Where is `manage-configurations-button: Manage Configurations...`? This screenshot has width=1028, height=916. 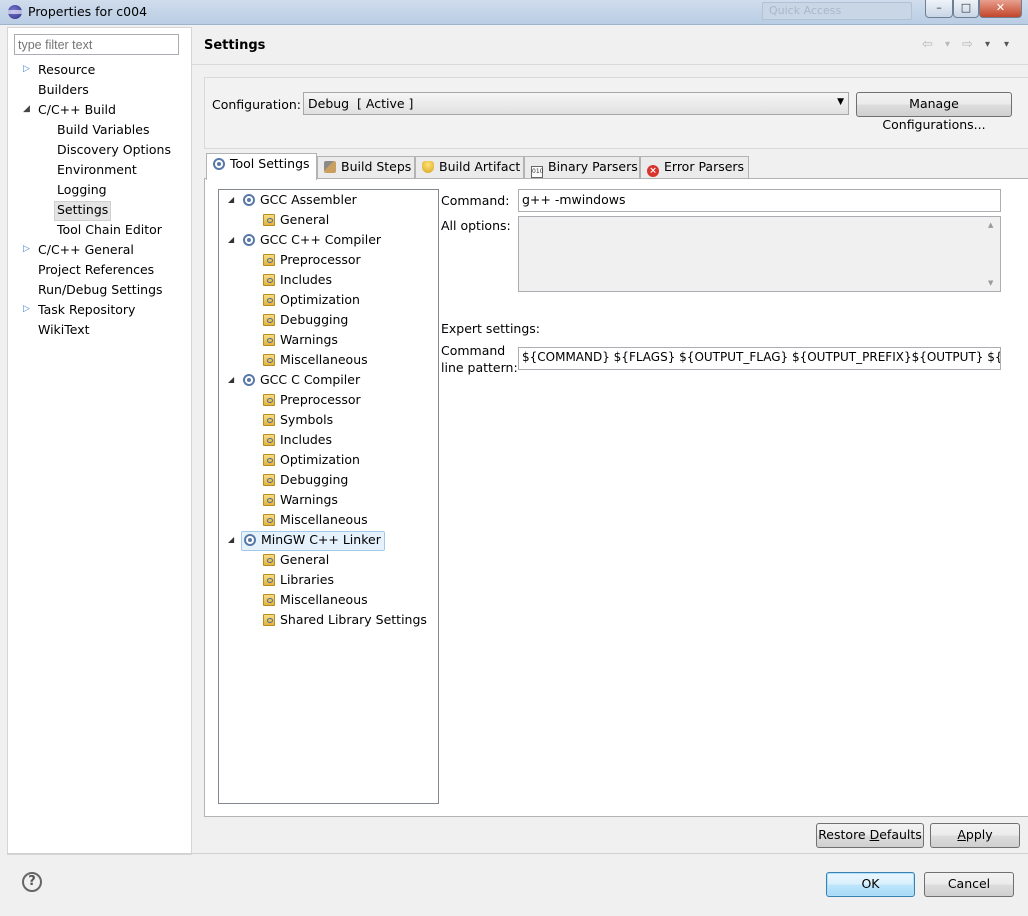 manage-configurations-button: Manage Configurations... is located at coordinates (934, 112).